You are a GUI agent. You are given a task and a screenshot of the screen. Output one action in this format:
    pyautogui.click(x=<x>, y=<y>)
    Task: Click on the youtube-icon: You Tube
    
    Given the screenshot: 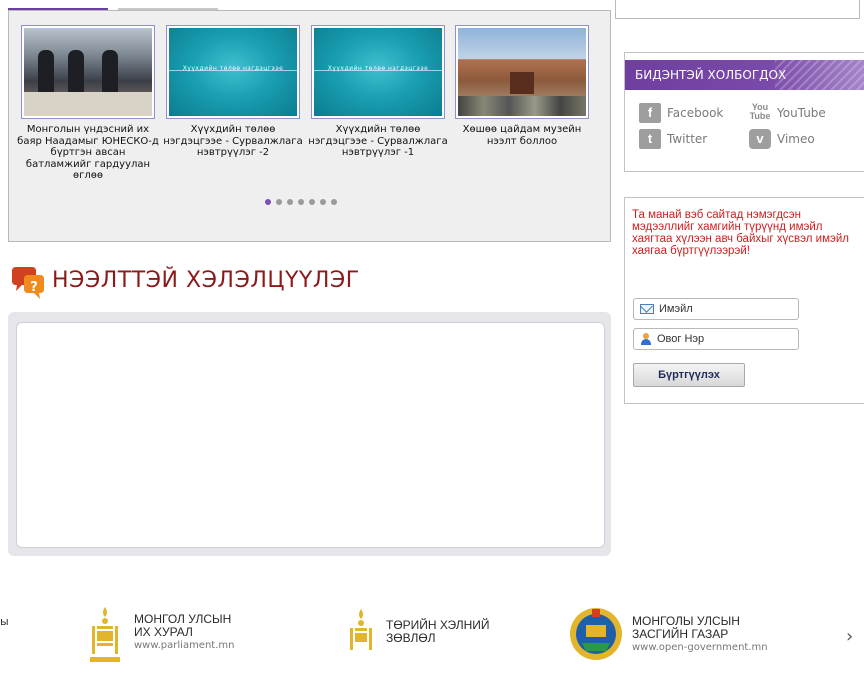 What is the action you would take?
    pyautogui.click(x=760, y=111)
    